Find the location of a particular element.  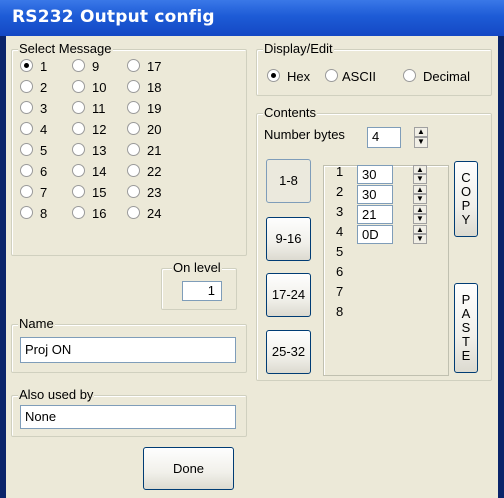

byte-value-field: 21 is located at coordinates (375, 214).